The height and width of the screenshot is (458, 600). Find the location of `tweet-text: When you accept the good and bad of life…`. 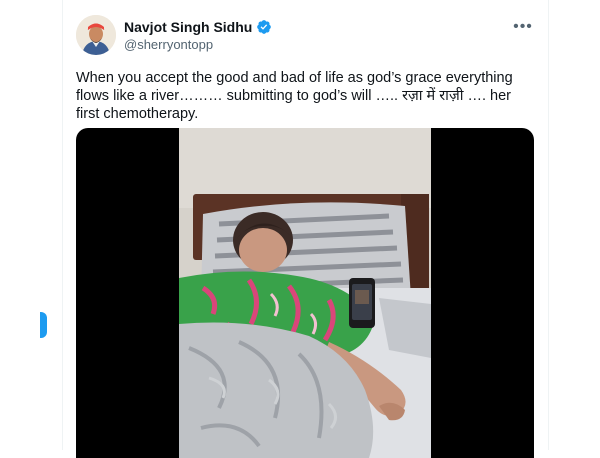

tweet-text: When you accept the good and bad of life… is located at coordinates (294, 96).